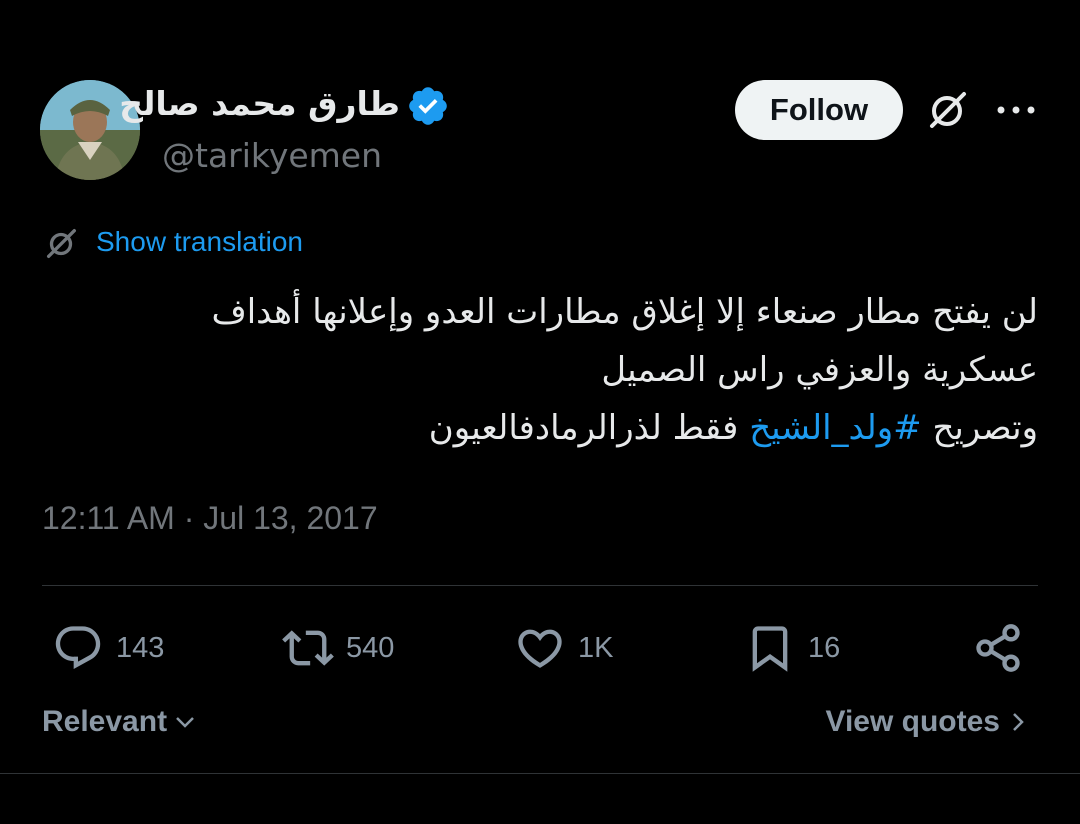 This screenshot has height=824, width=1080. Describe the element at coordinates (108, 648) in the screenshot. I see `reply-button: 143` at that location.